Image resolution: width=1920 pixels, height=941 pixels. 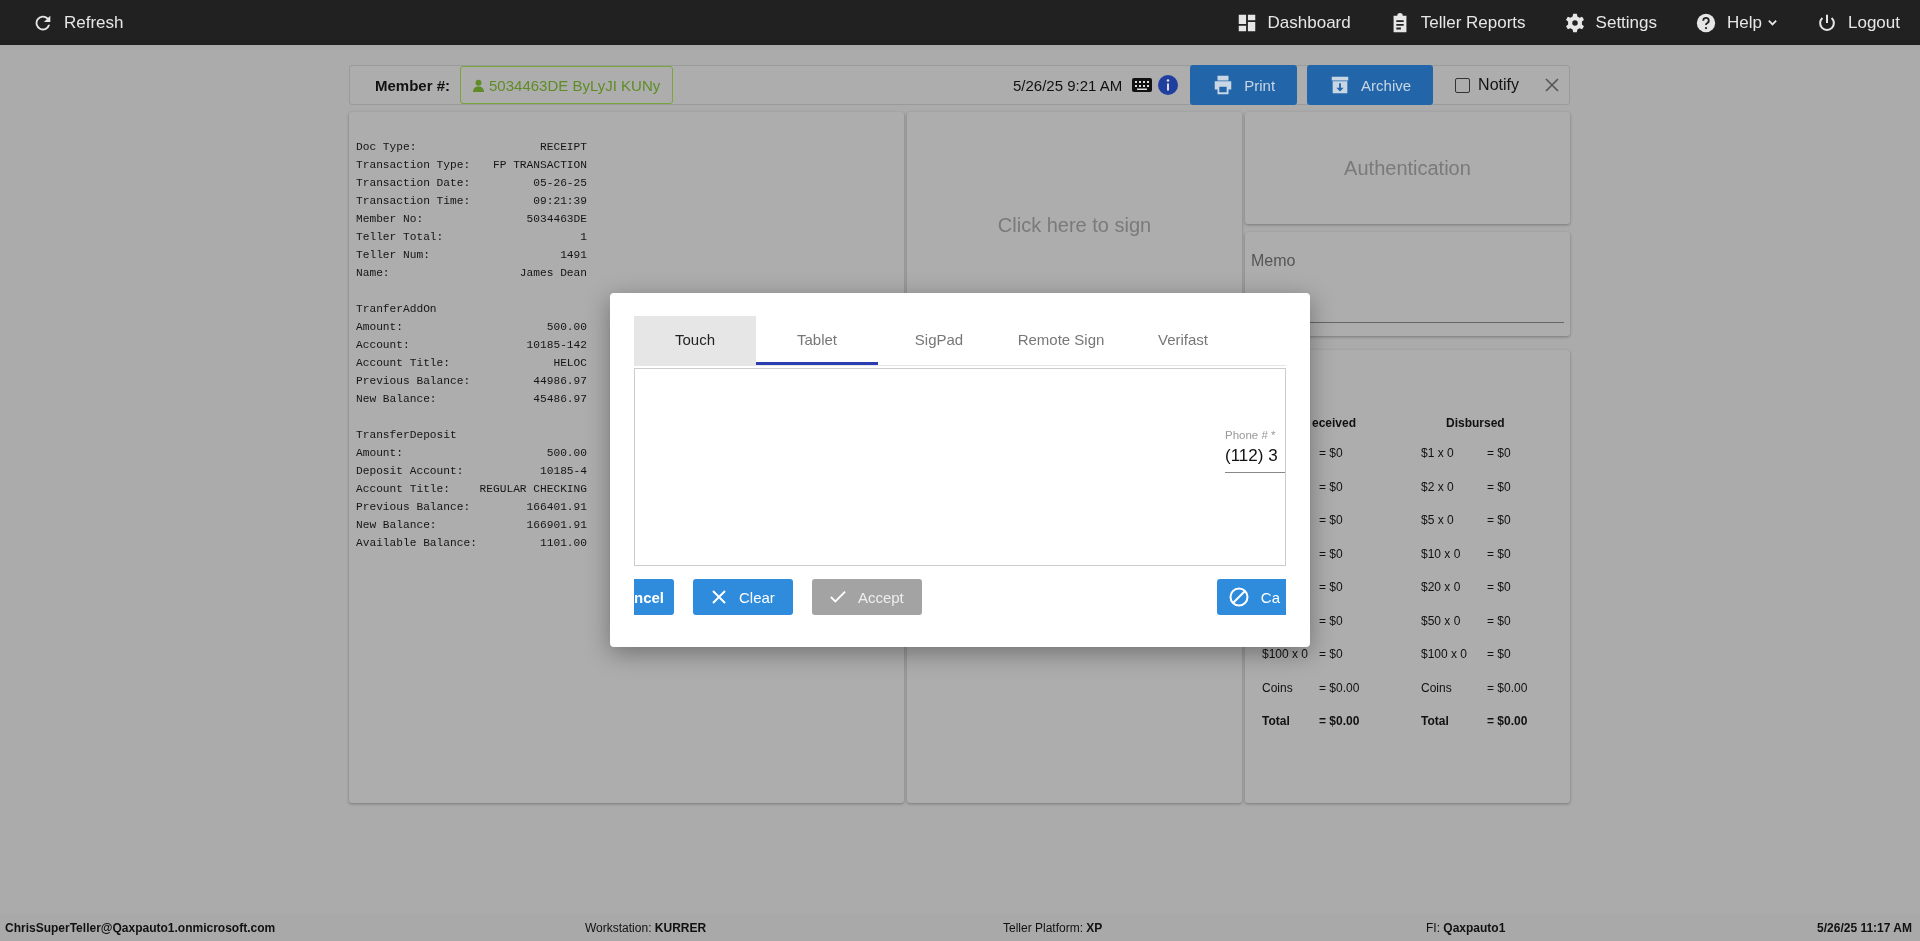 I want to click on nav-link: Settings, so click(x=1610, y=22).